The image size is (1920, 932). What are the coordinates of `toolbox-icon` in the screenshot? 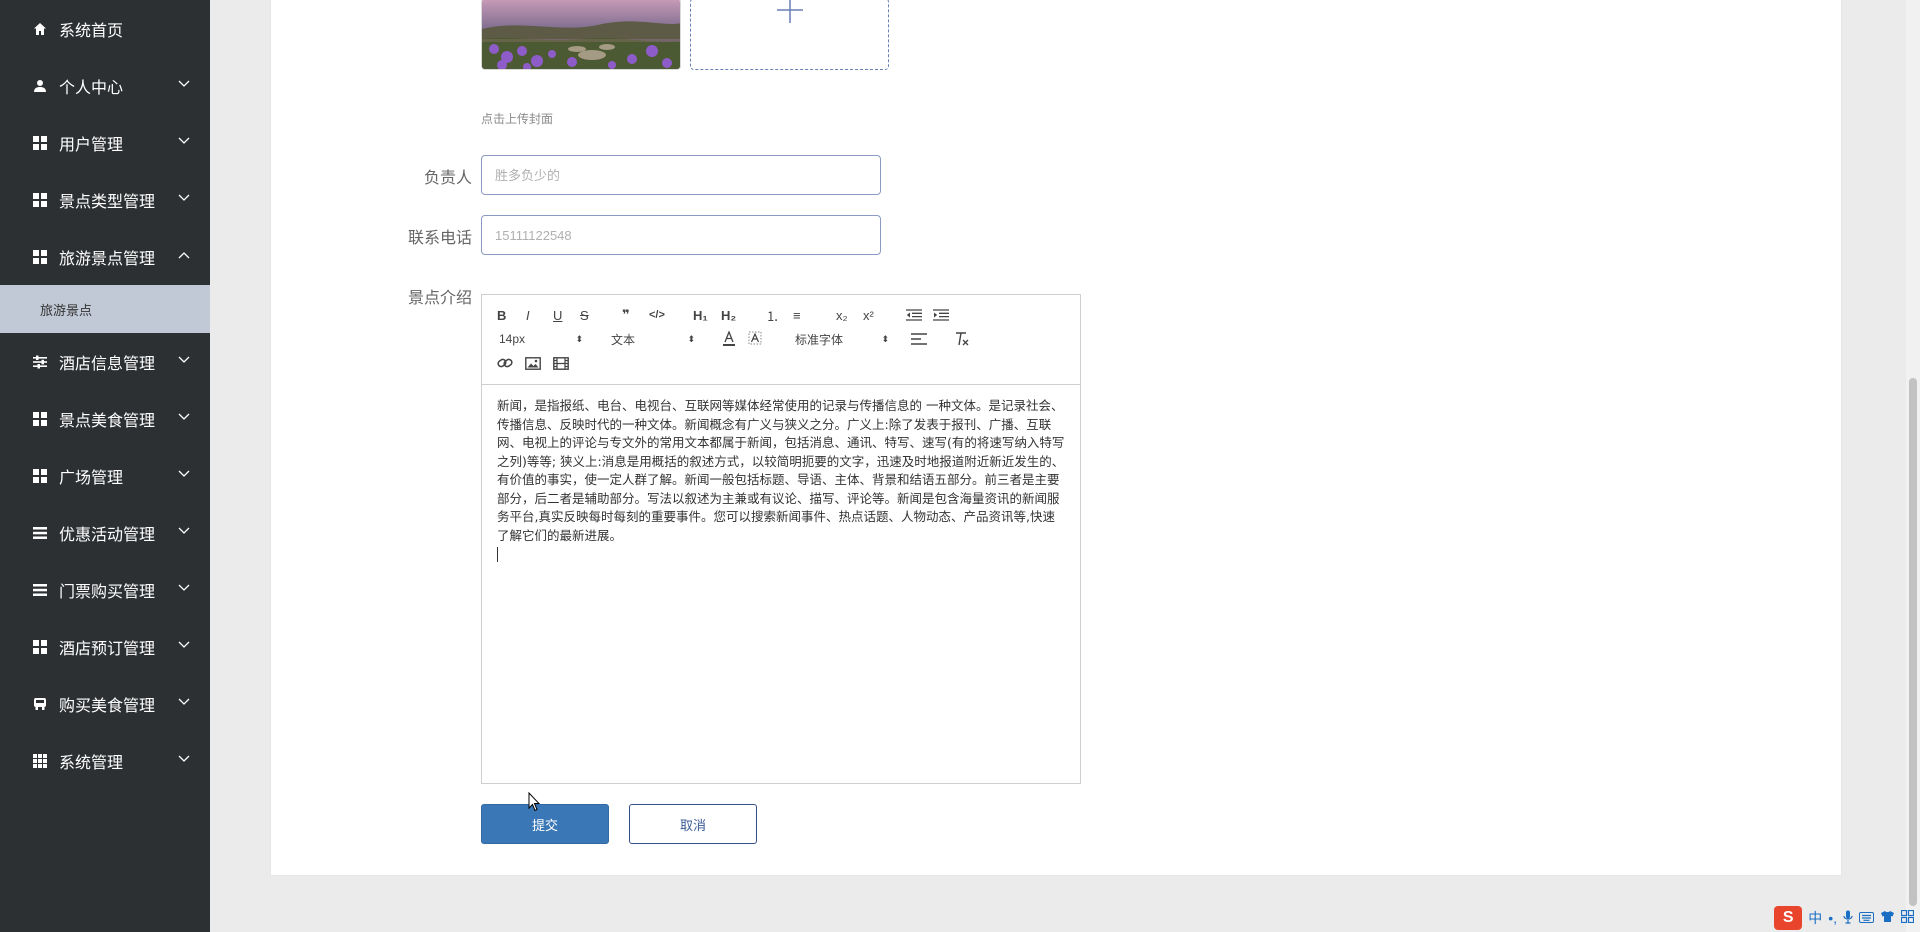 It's located at (1907, 917).